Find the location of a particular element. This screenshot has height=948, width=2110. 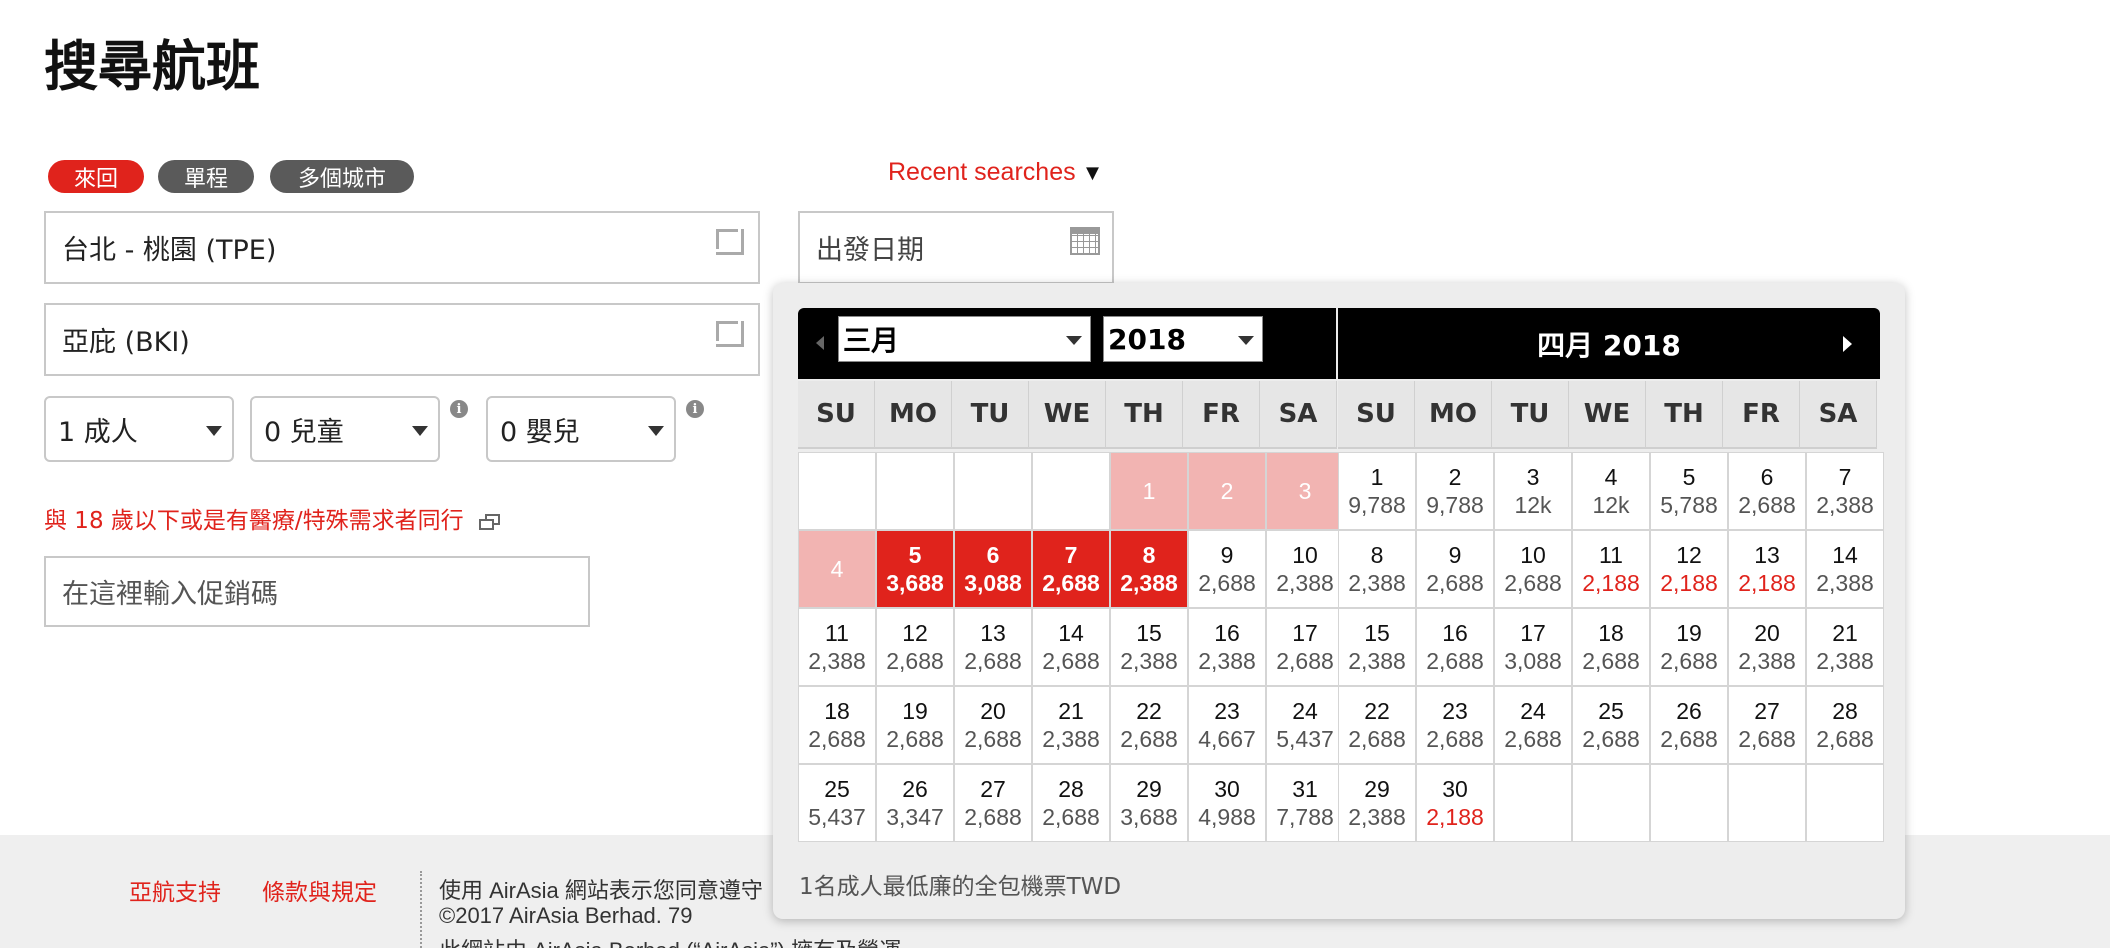

calendar-day-cell: 12 2,688 is located at coordinates (915, 647).